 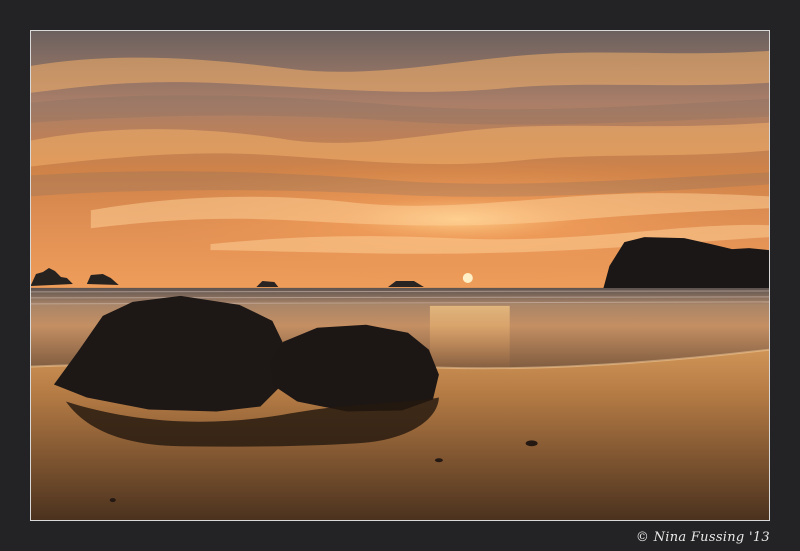 What do you see at coordinates (354, 368) in the screenshot?
I see `boulder-right` at bounding box center [354, 368].